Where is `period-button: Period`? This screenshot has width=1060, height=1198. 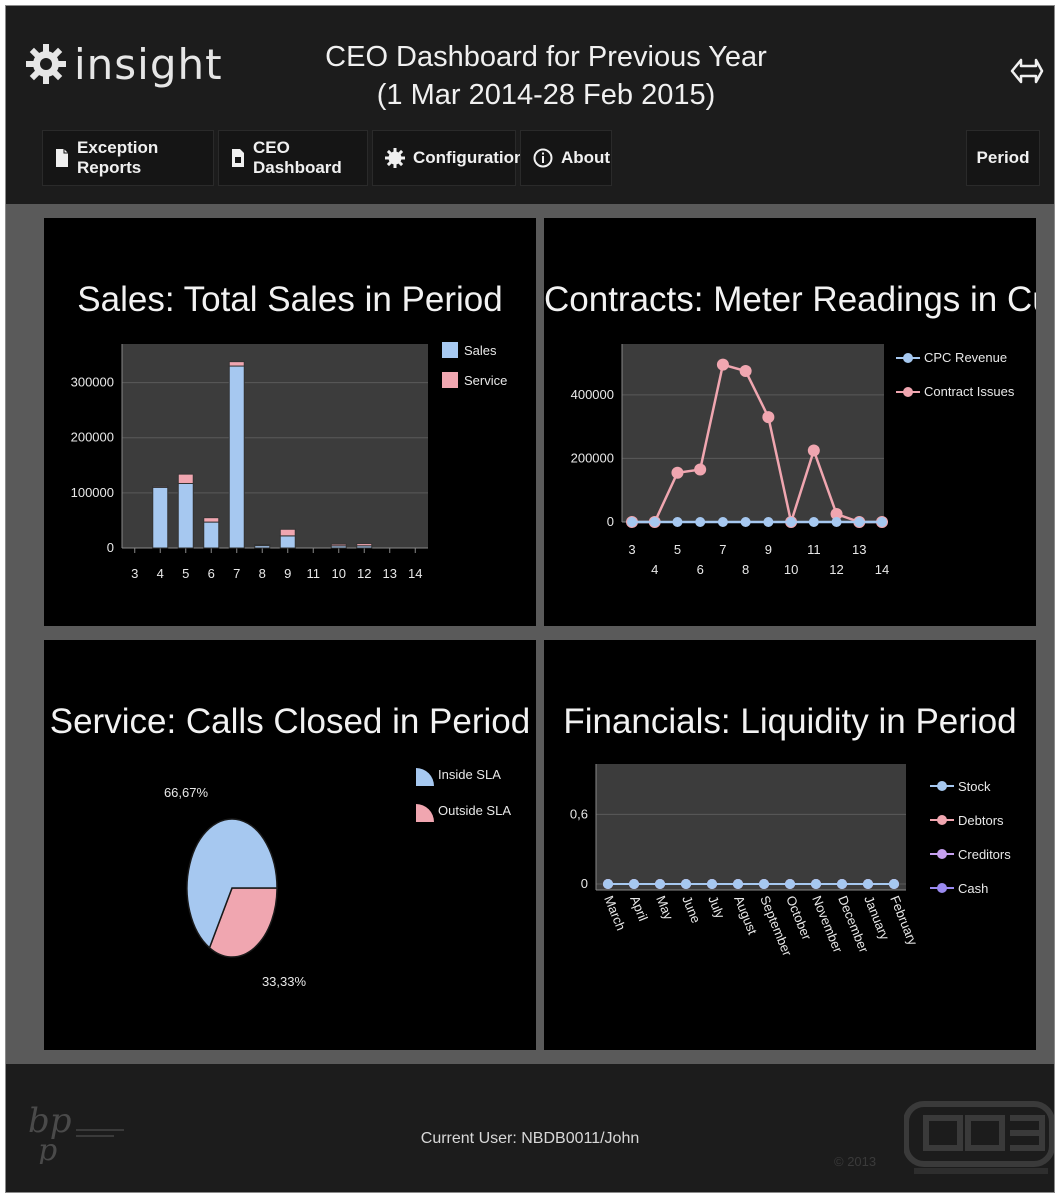 period-button: Period is located at coordinates (1003, 158).